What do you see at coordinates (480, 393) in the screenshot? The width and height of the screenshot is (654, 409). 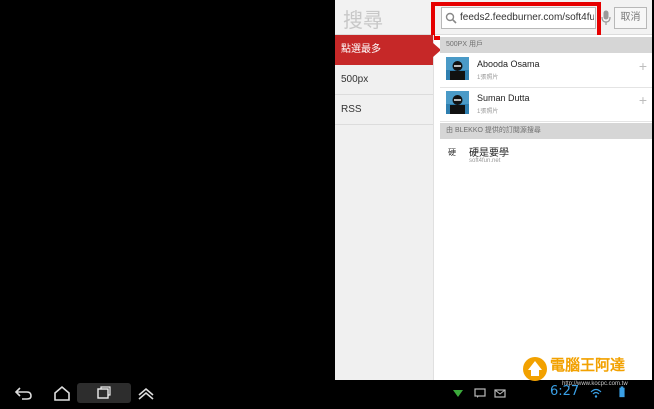 I see `message-icon` at bounding box center [480, 393].